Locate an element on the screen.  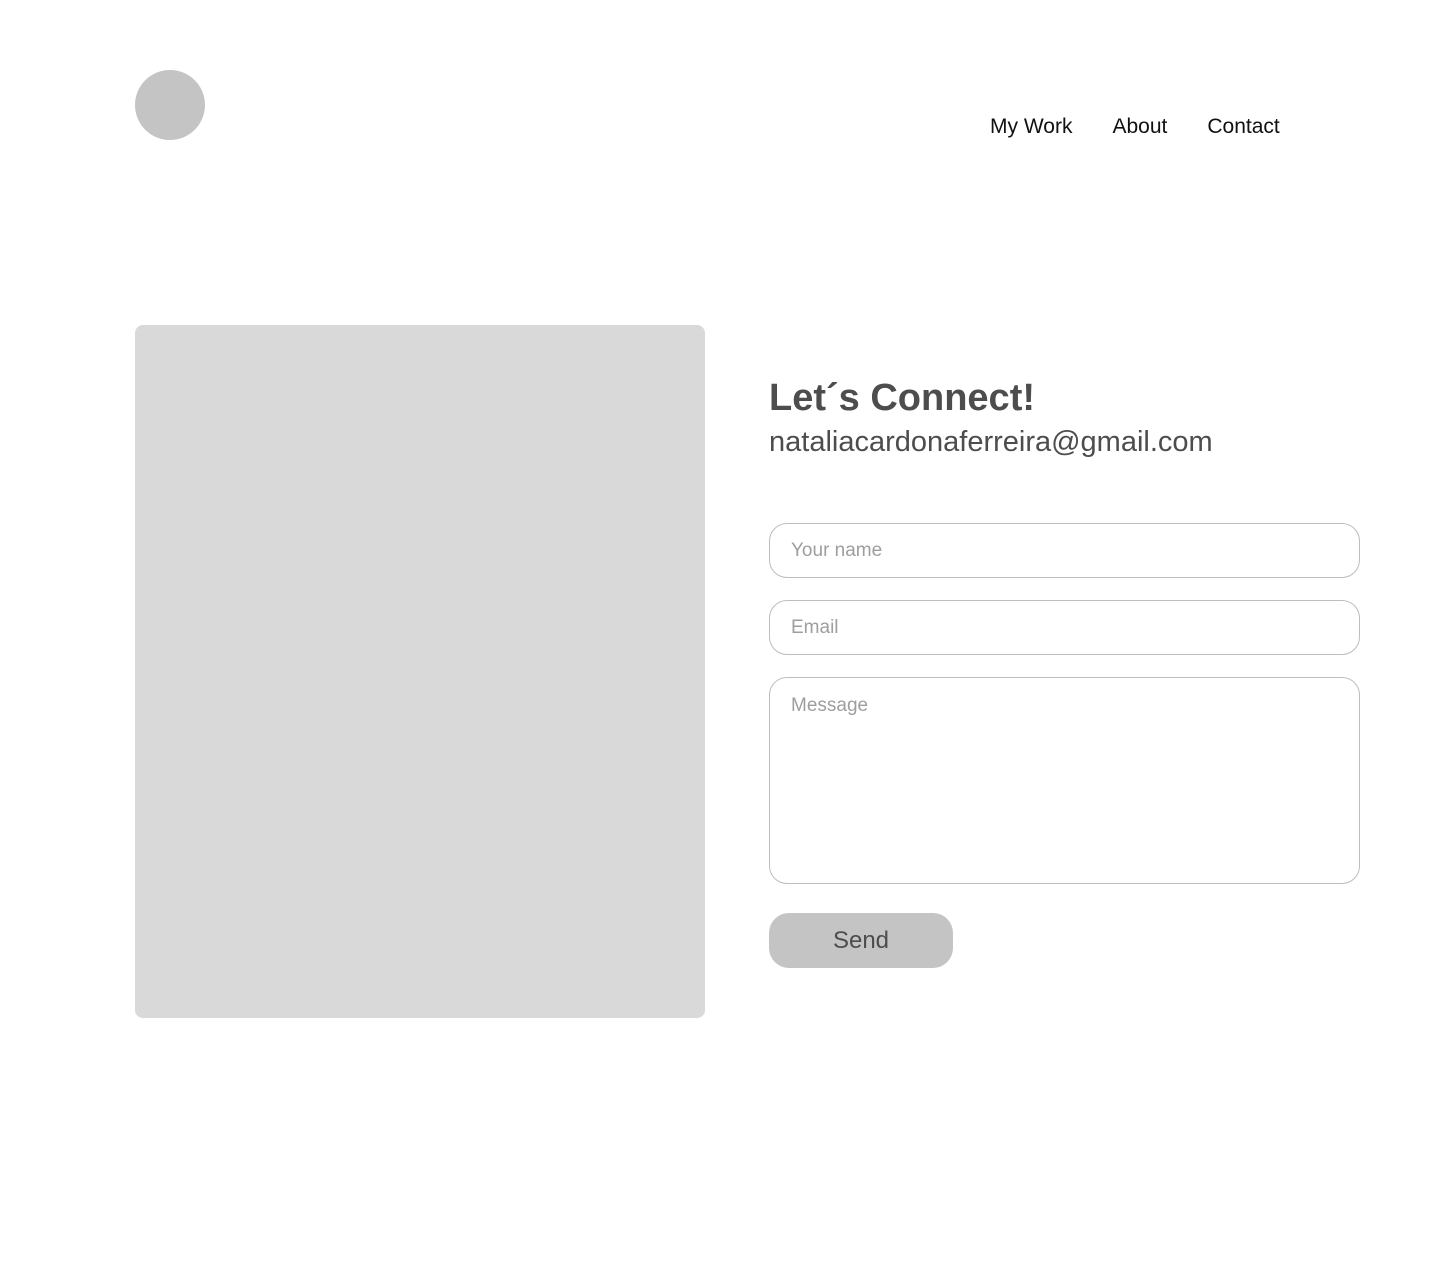
contact-email-link: nataliacardonaferreira@gmail.com is located at coordinates (1064, 442).